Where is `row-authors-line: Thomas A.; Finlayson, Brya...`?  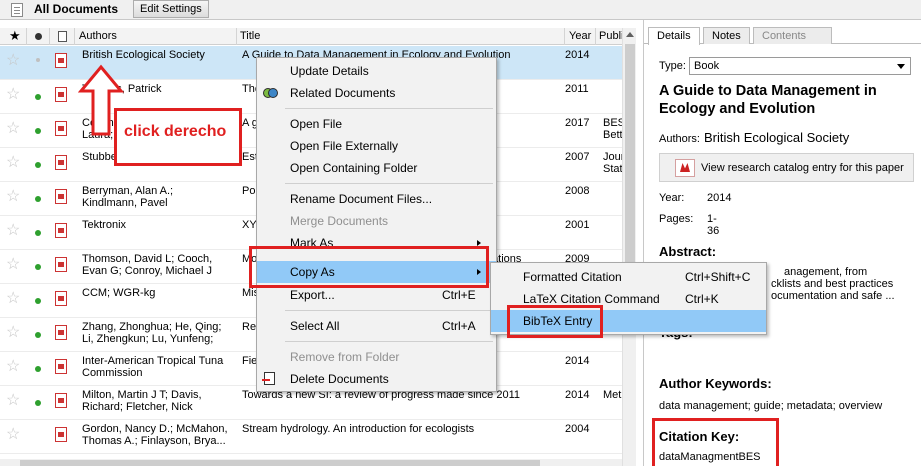 row-authors-line: Thomas A.; Finlayson, Brya... is located at coordinates (154, 441).